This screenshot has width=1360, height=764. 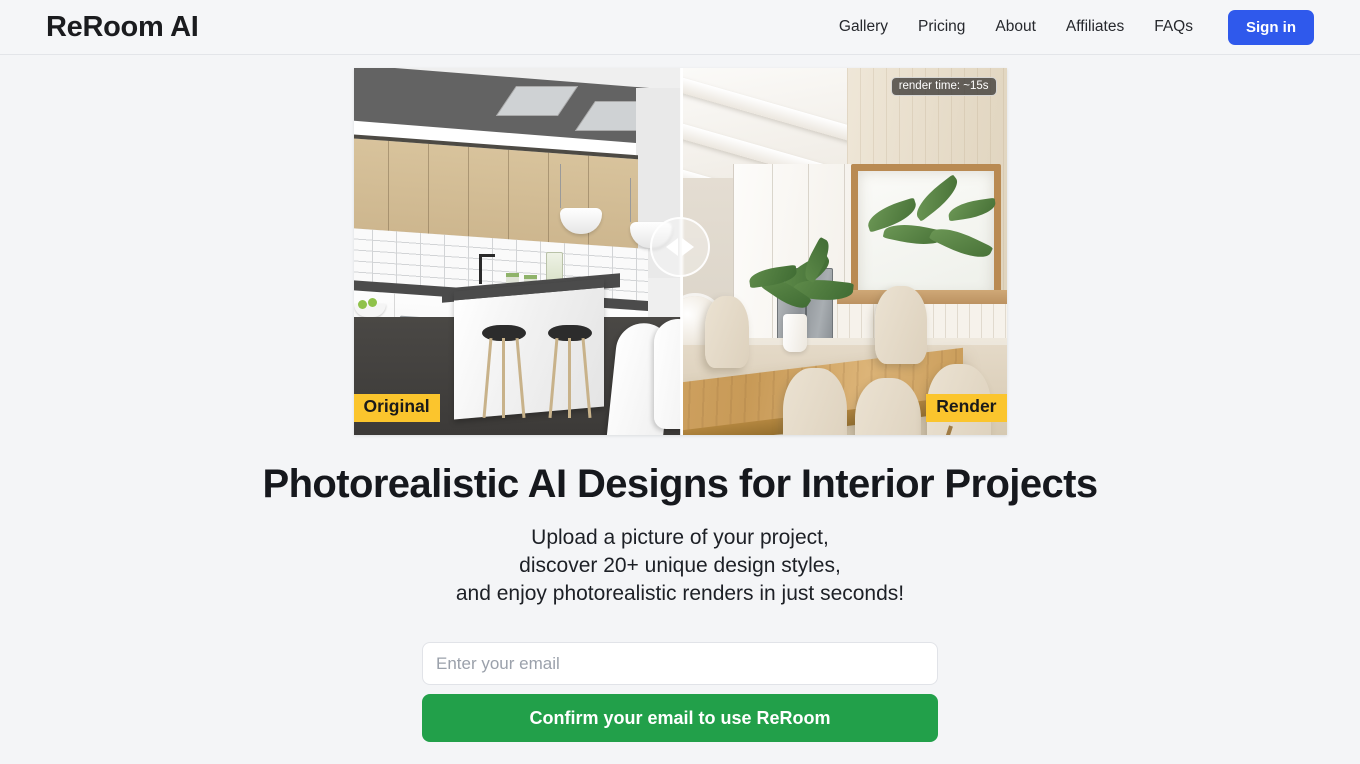 I want to click on render-badge: Render, so click(x=966, y=408).